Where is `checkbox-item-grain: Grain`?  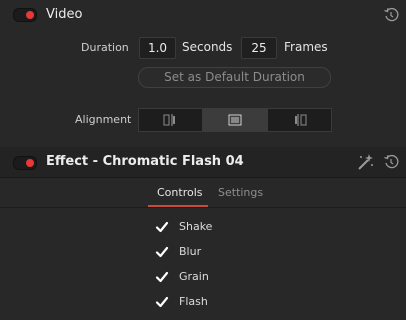 checkbox-item-grain: Grain is located at coordinates (215, 277).